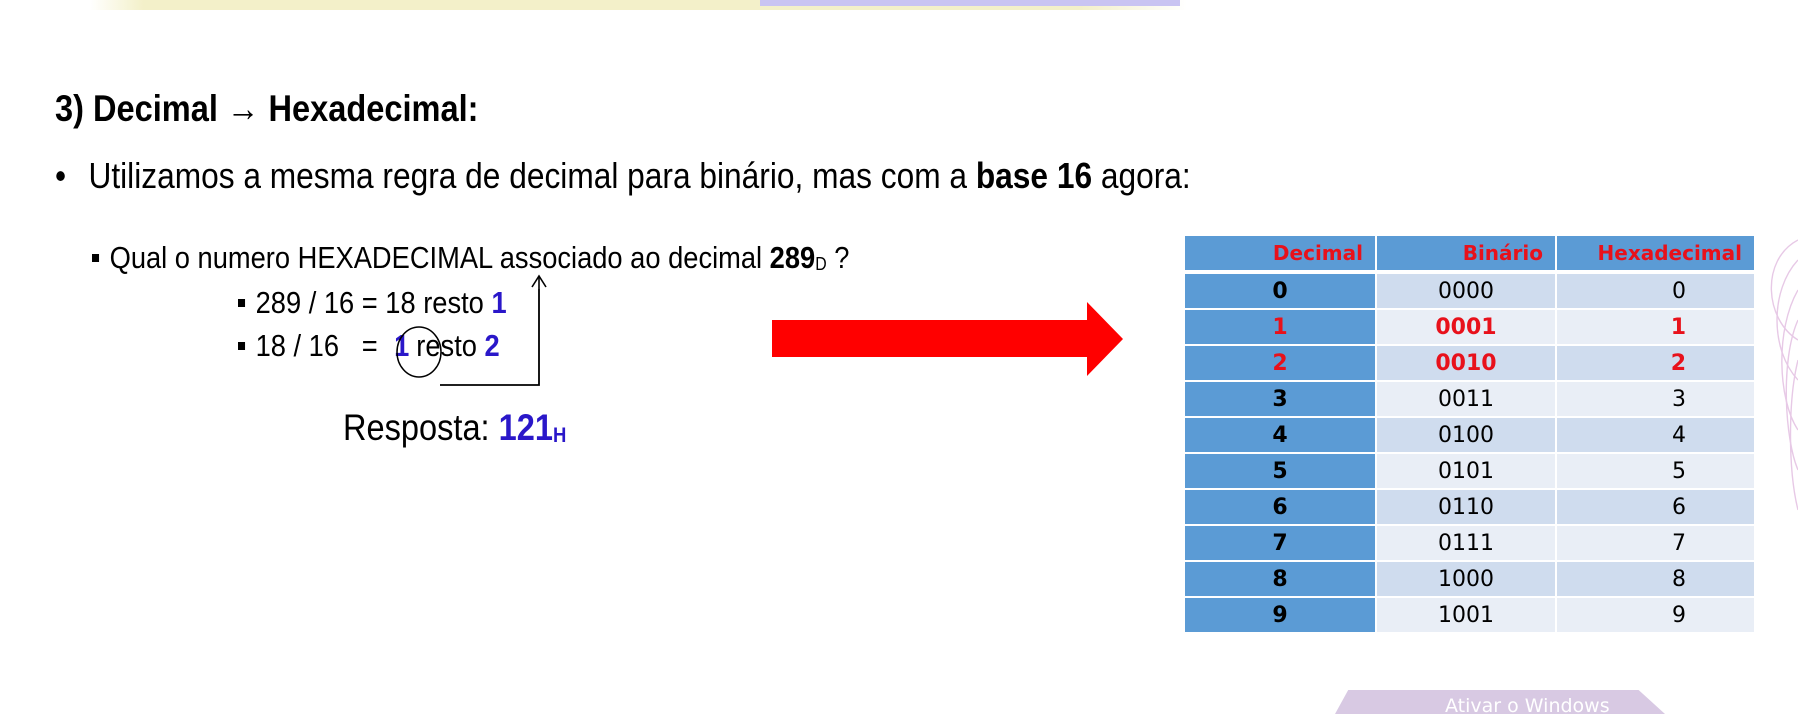  I want to click on table-row: 5 0101 5, so click(1469, 471).